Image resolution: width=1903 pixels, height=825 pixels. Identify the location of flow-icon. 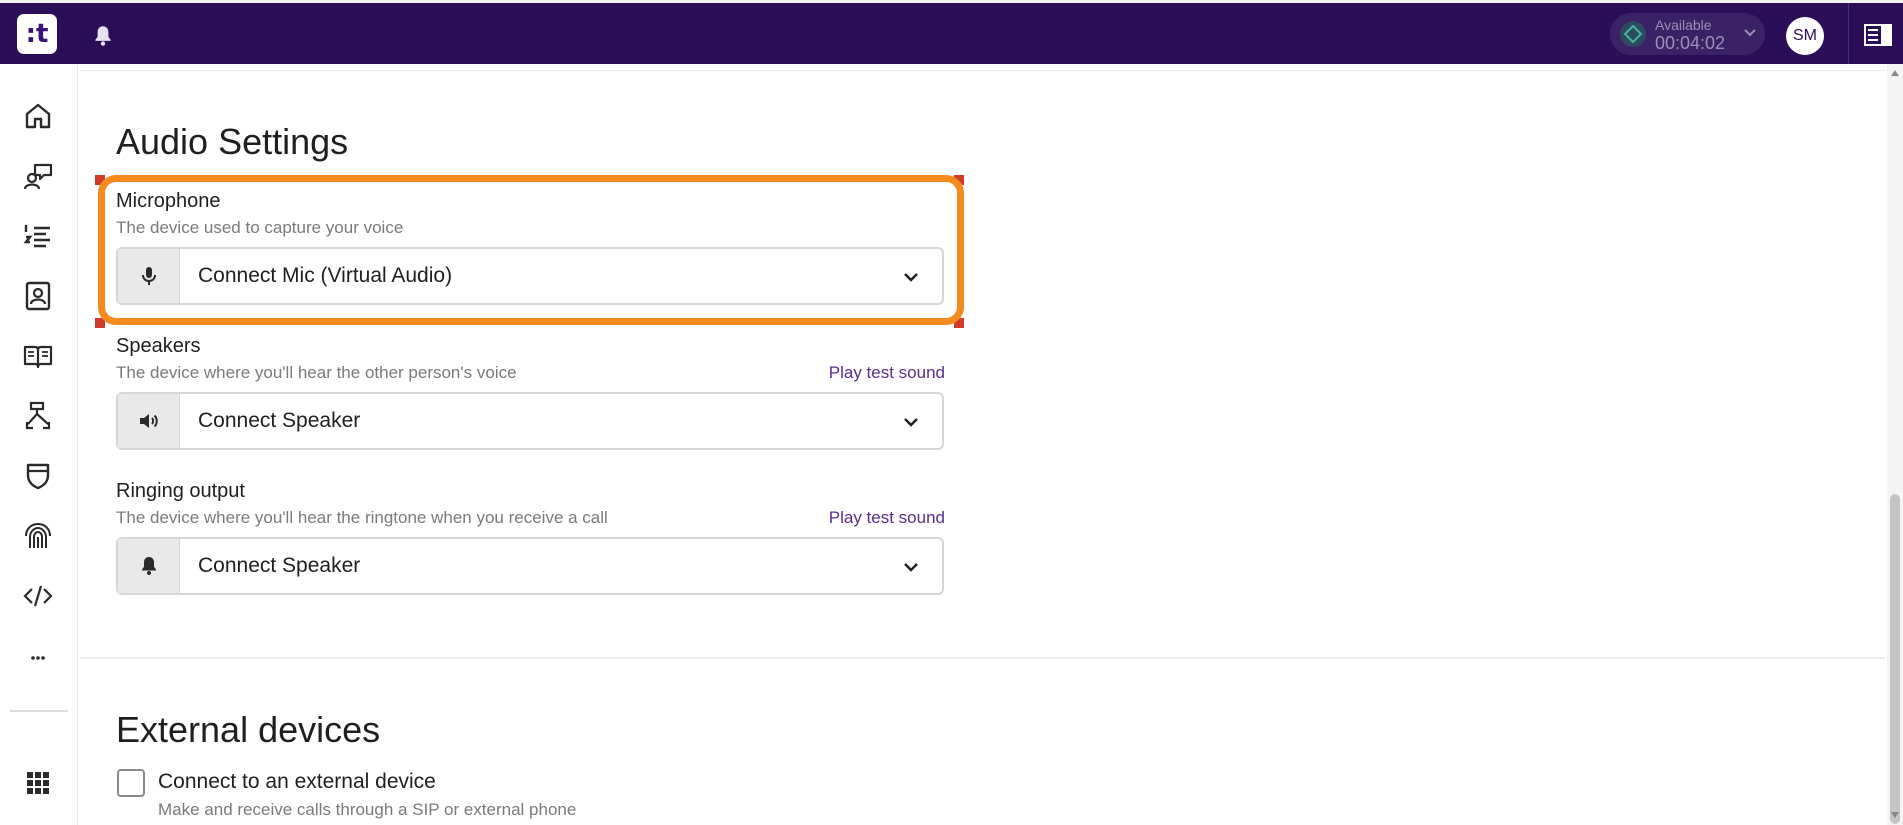
(38, 416).